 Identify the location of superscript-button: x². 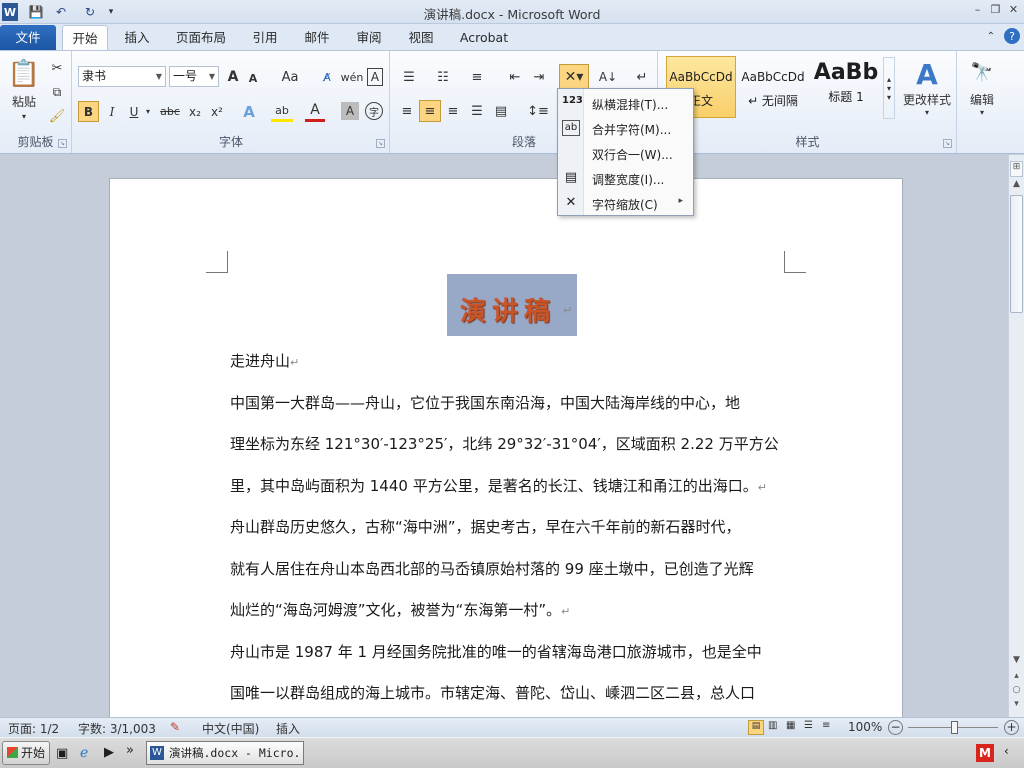
(217, 111).